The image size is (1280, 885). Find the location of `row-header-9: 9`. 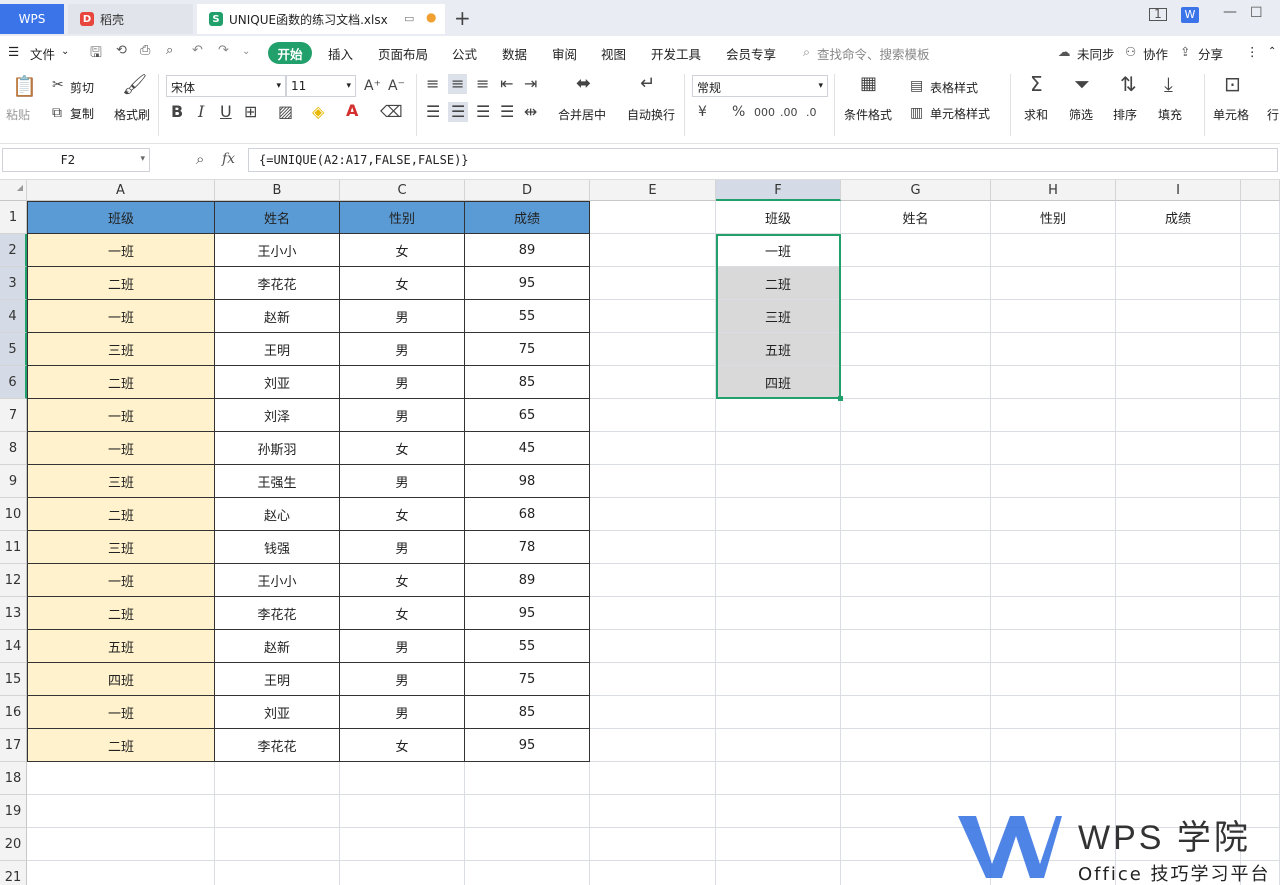

row-header-9: 9 is located at coordinates (13, 481).